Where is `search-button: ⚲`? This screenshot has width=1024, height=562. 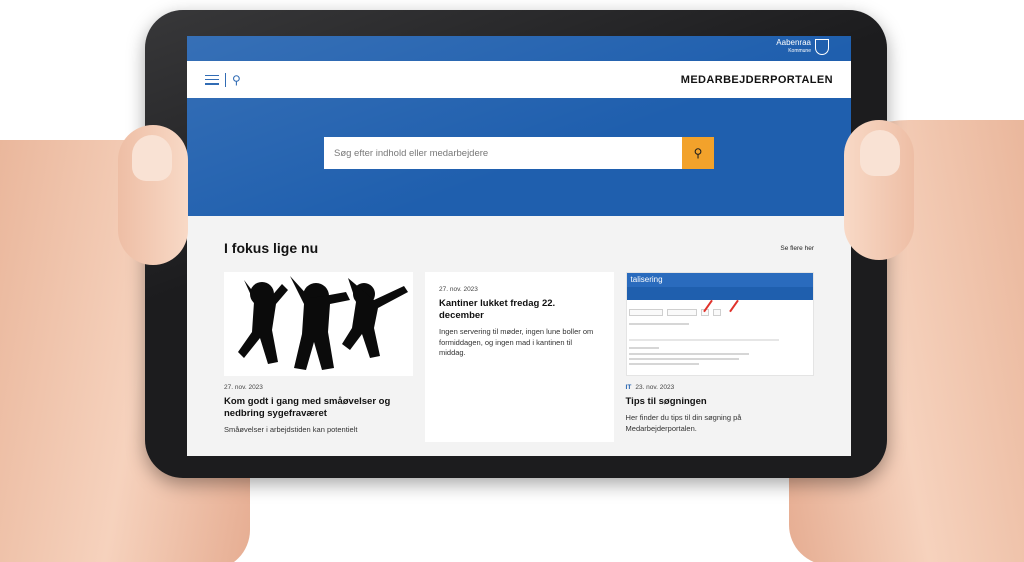
search-button: ⚲ is located at coordinates (698, 153).